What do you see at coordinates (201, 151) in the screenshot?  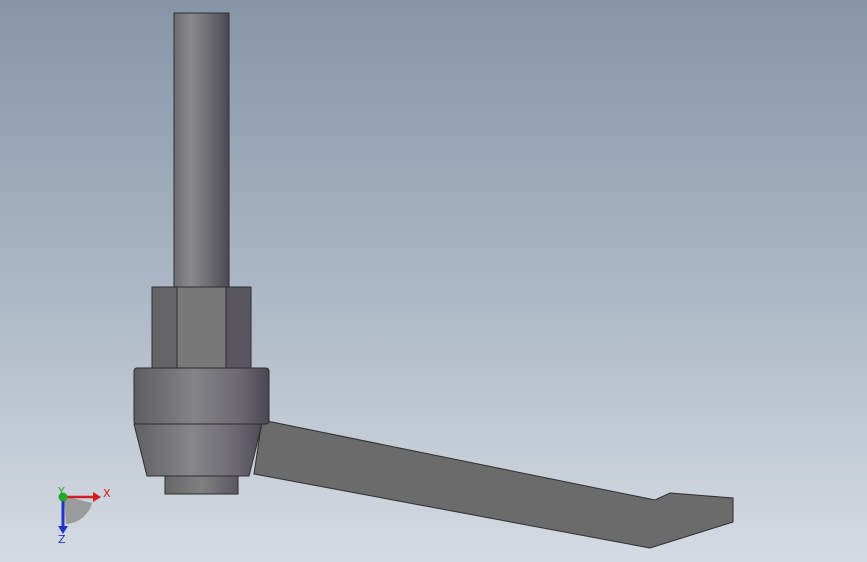 I see `shaft` at bounding box center [201, 151].